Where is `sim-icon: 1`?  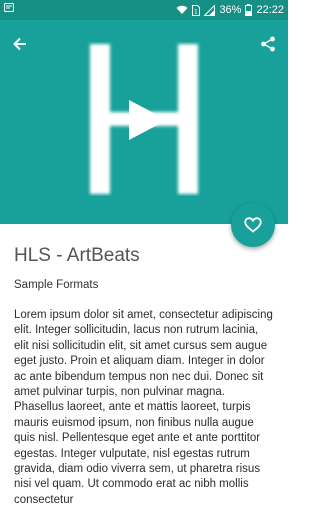 sim-icon: 1 is located at coordinates (196, 10).